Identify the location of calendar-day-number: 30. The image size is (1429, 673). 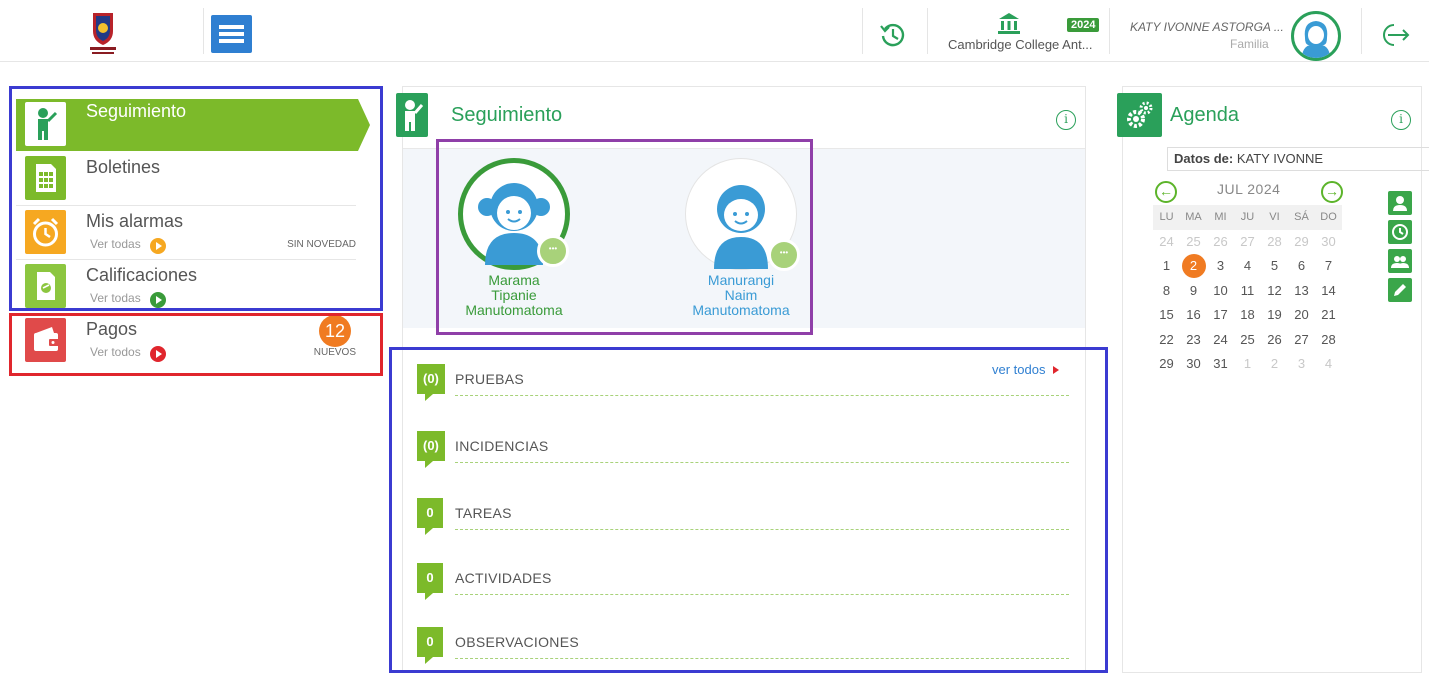
(1193, 363).